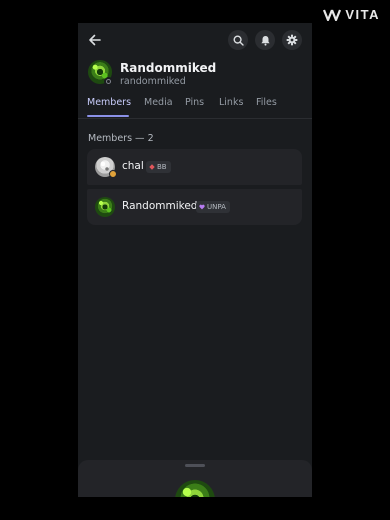 Image resolution: width=390 pixels, height=520 pixels. I want to click on member-tag-label: UNPA, so click(216, 207).